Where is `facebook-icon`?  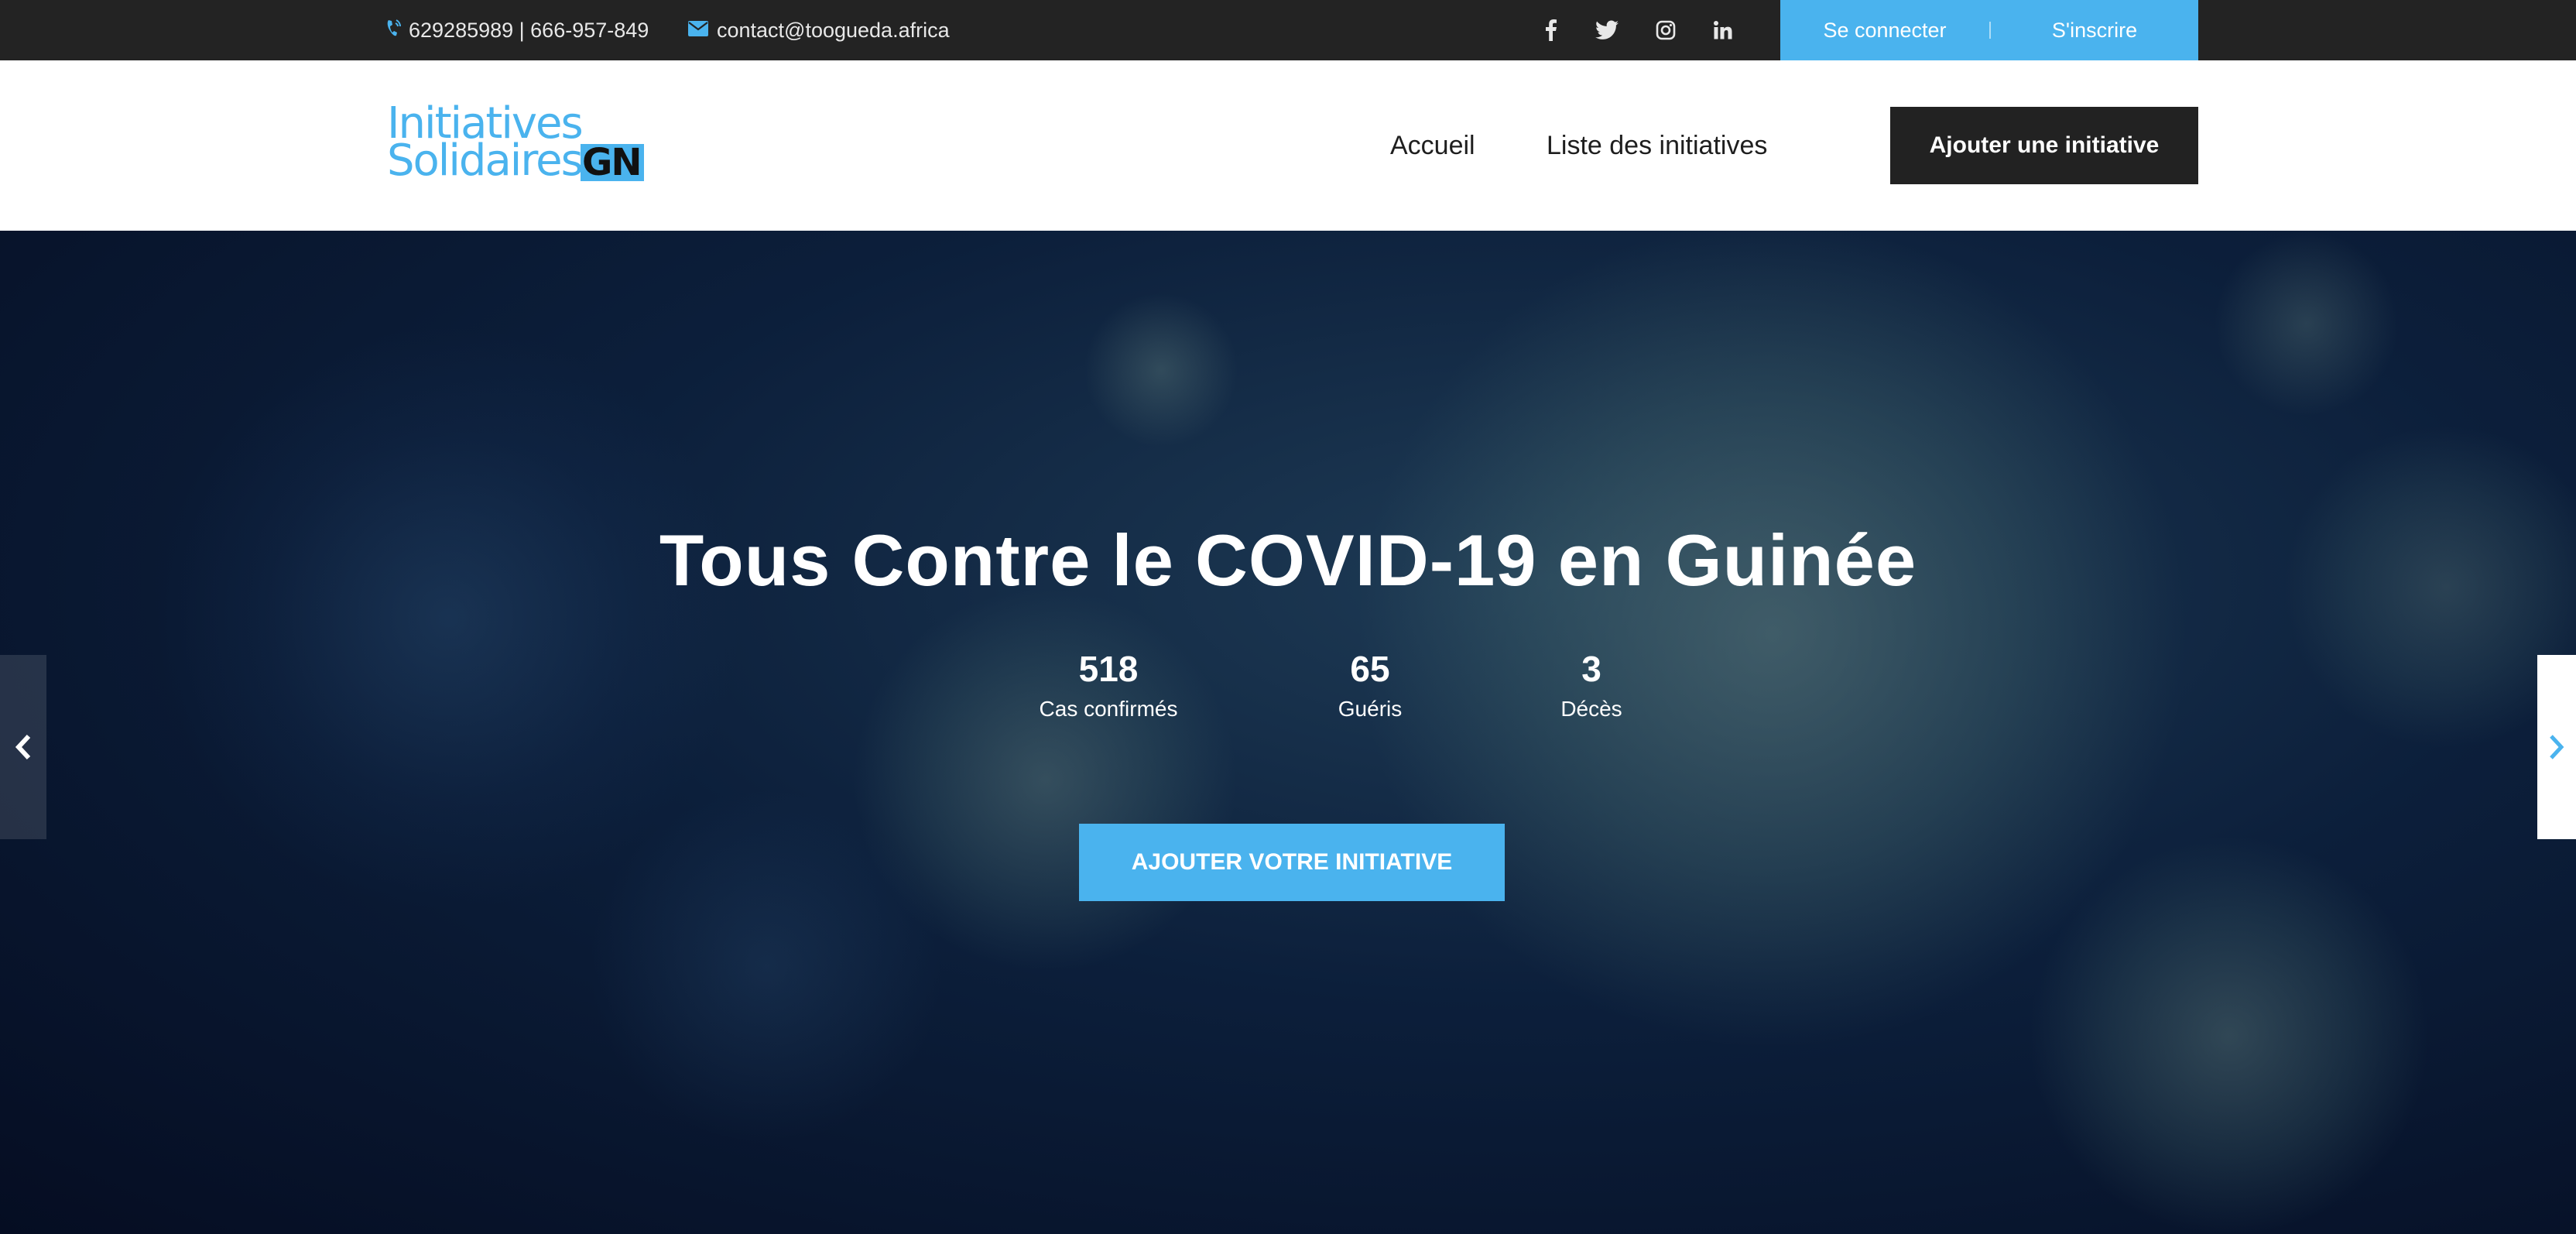
facebook-icon is located at coordinates (1551, 30).